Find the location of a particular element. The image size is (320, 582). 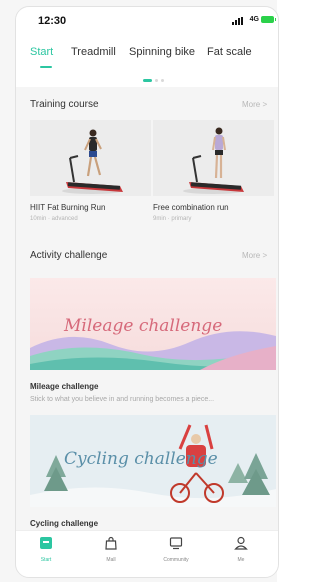

person-icon is located at coordinates (241, 543).